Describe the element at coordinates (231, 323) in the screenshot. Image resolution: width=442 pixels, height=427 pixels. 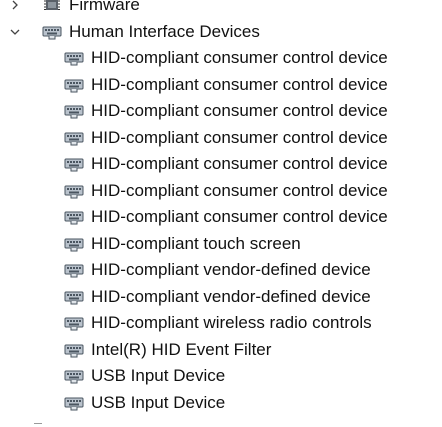
I see `tree-node-label: HID-compliant wireless radio controls` at that location.